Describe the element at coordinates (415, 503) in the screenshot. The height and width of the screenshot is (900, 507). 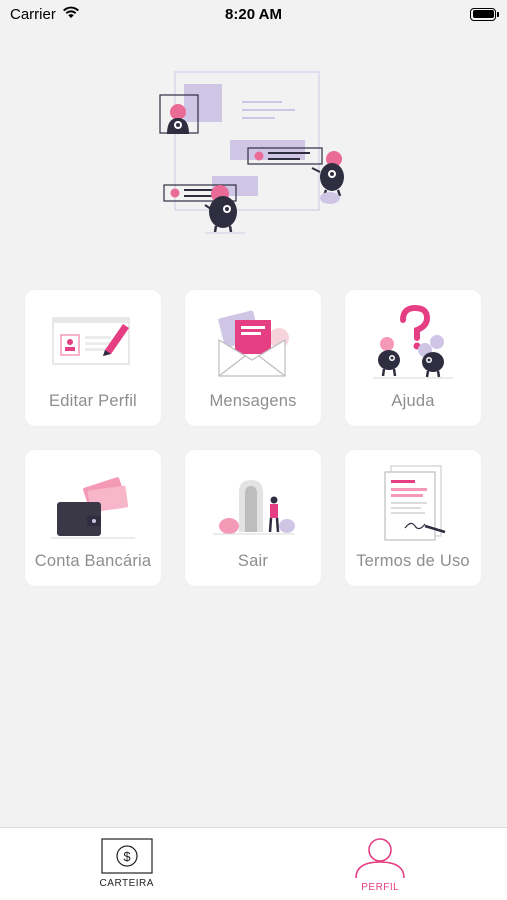
I see `terms-document-illustration` at that location.